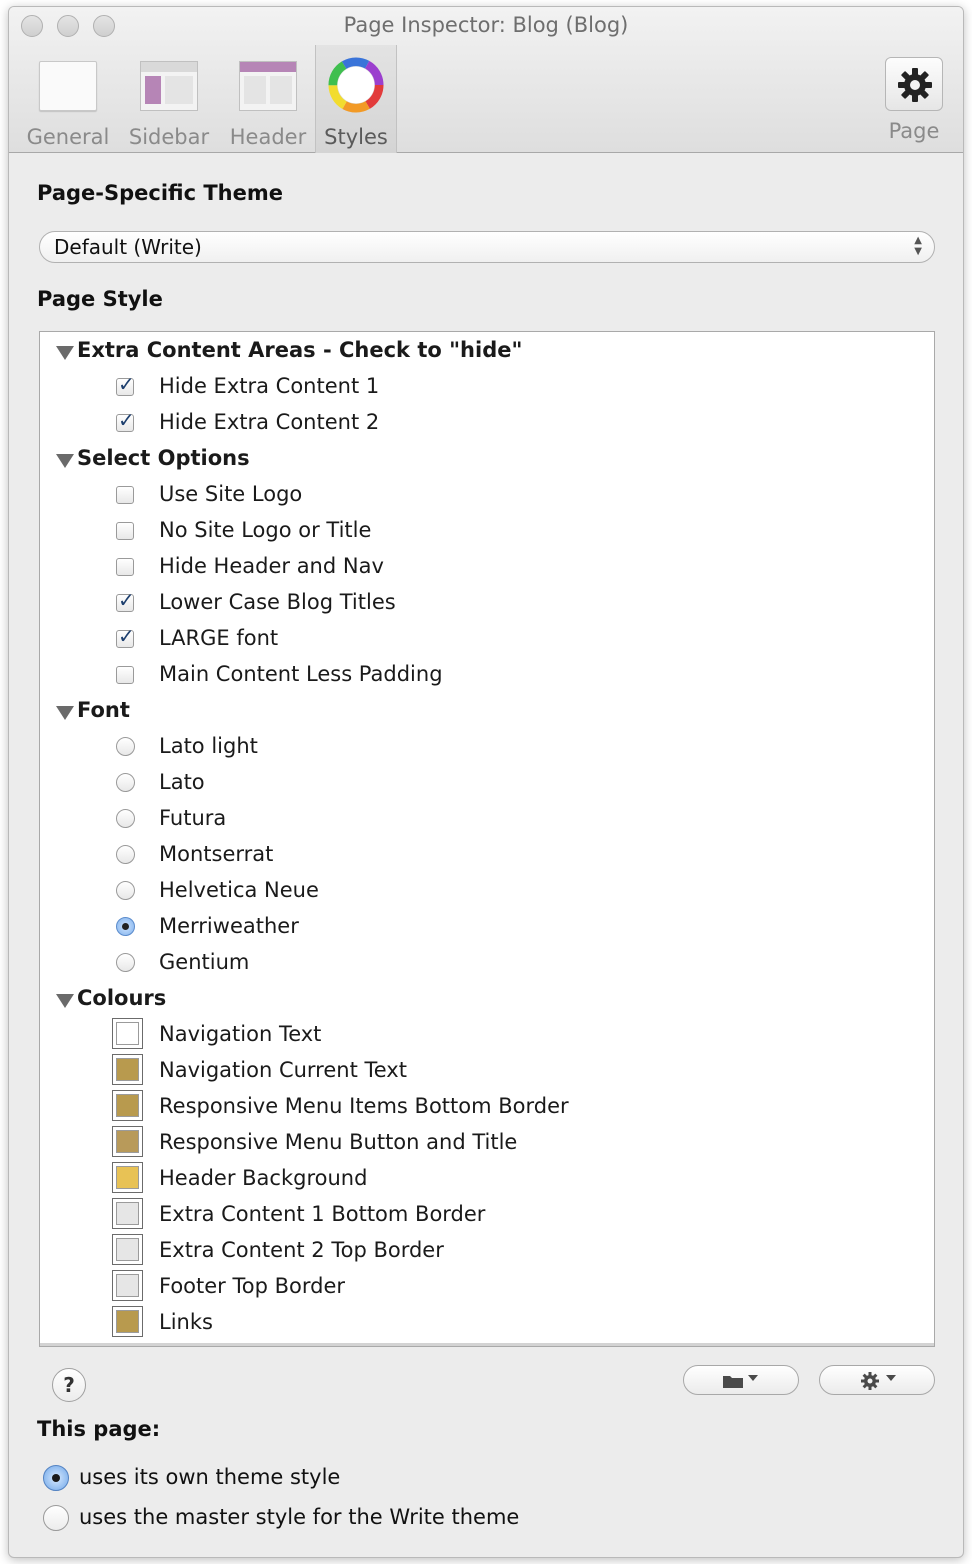 This screenshot has height=1564, width=972. Describe the element at coordinates (56, 1518) in the screenshot. I see `master-style-radio` at that location.